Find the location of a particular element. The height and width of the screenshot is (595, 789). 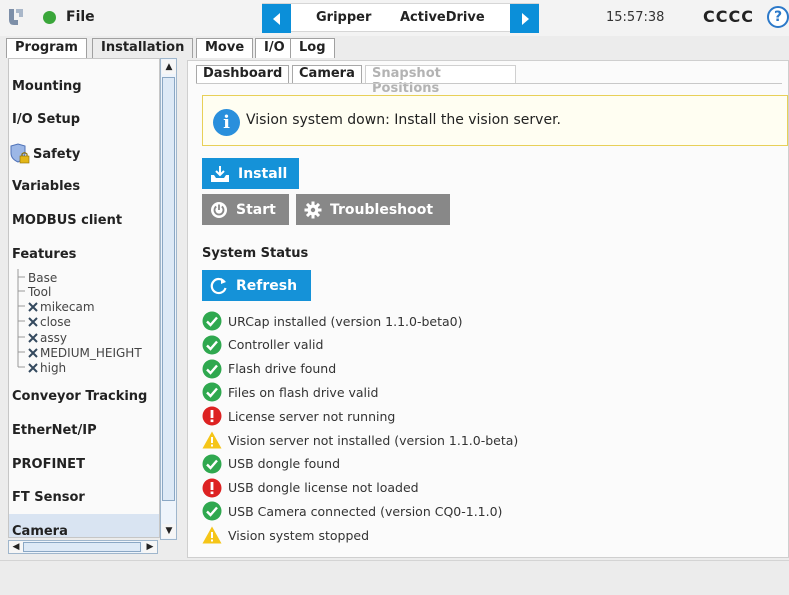

shield-lock-icon is located at coordinates (20, 153).